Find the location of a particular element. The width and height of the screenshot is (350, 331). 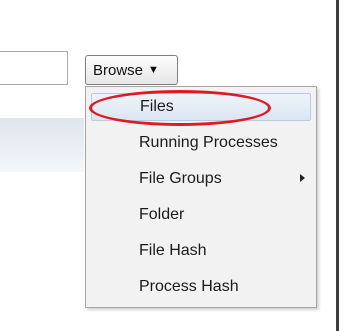

menu-item-label: Running Processes is located at coordinates (208, 142).